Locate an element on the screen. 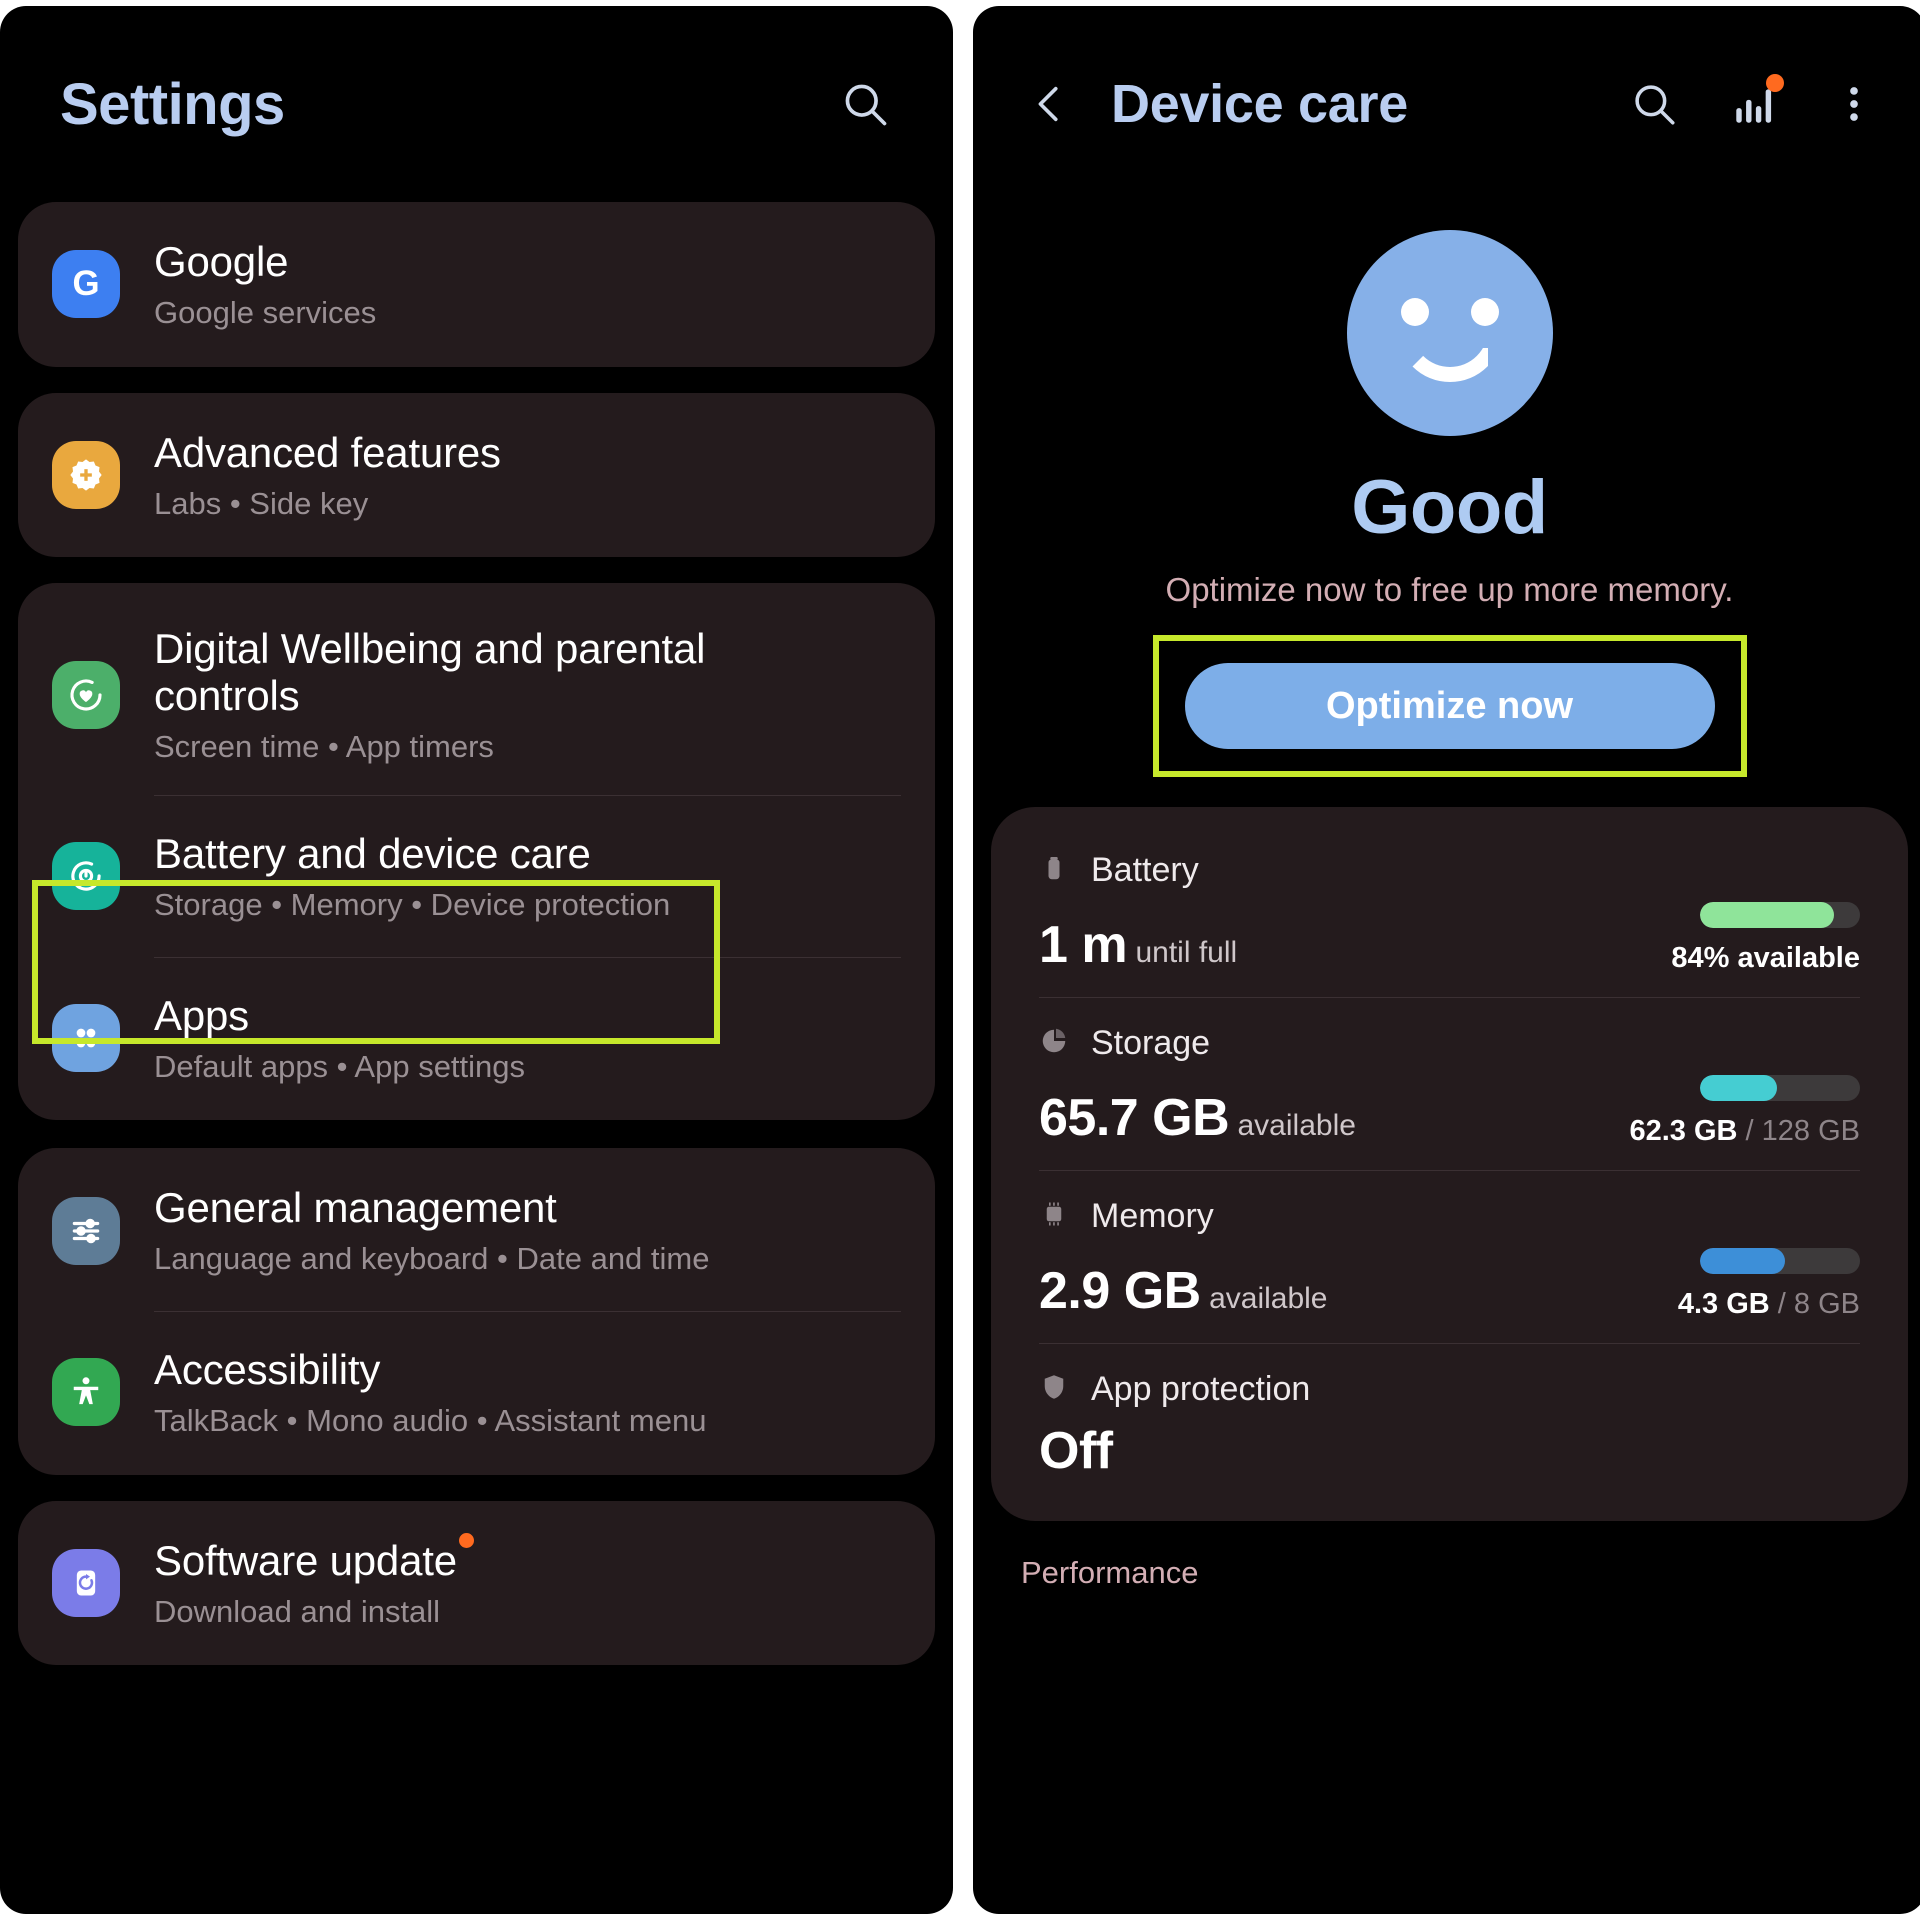 This screenshot has height=1920, width=1920. row-subtitle: Storage • Memory • Device protection is located at coordinates (412, 905).